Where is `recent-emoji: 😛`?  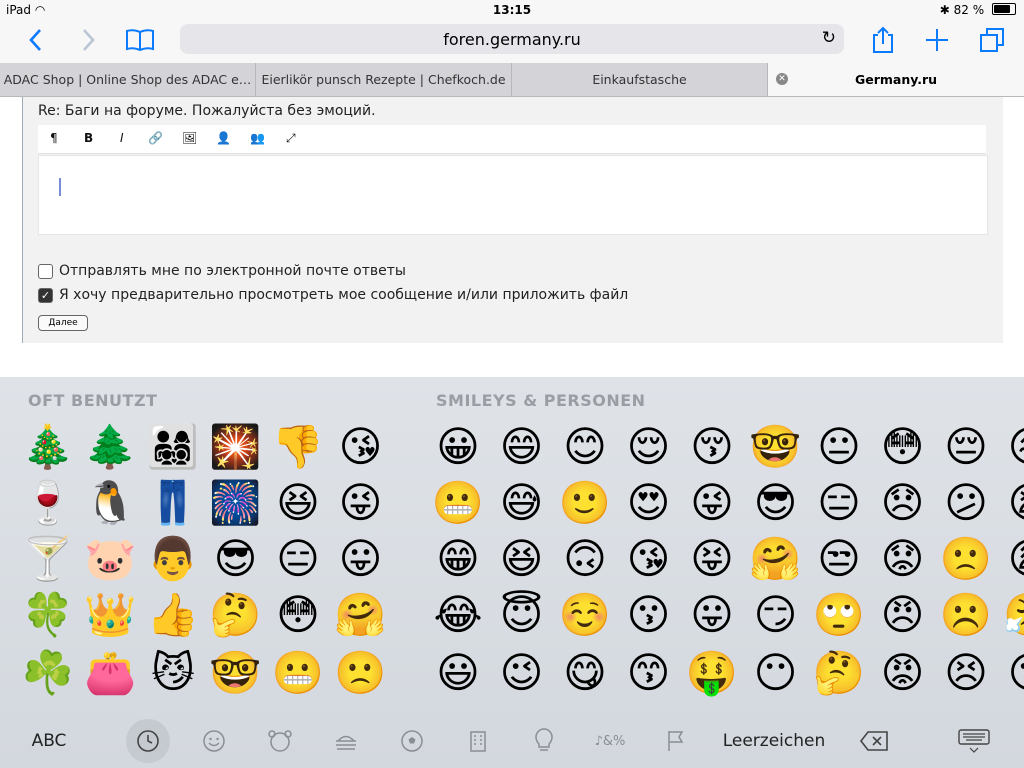 recent-emoji: 😛 is located at coordinates (361, 559).